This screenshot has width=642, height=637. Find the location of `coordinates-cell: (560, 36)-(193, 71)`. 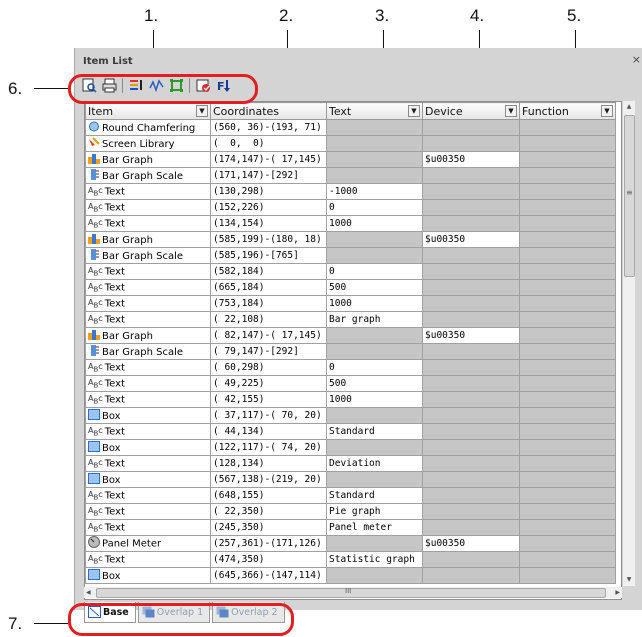

coordinates-cell: (560, 36)-(193, 71) is located at coordinates (268, 127).